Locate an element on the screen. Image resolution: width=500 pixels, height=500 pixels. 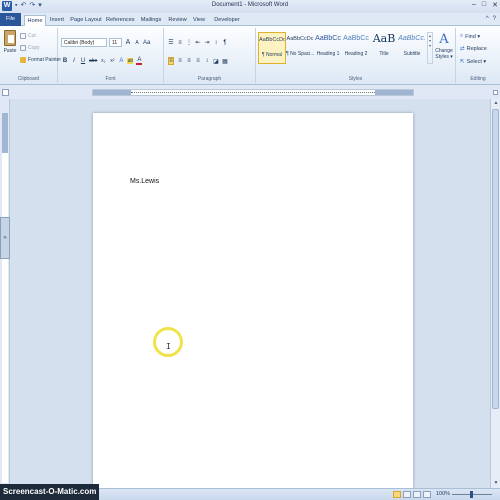
find-label: Find ▾ is located at coordinates (473, 36).